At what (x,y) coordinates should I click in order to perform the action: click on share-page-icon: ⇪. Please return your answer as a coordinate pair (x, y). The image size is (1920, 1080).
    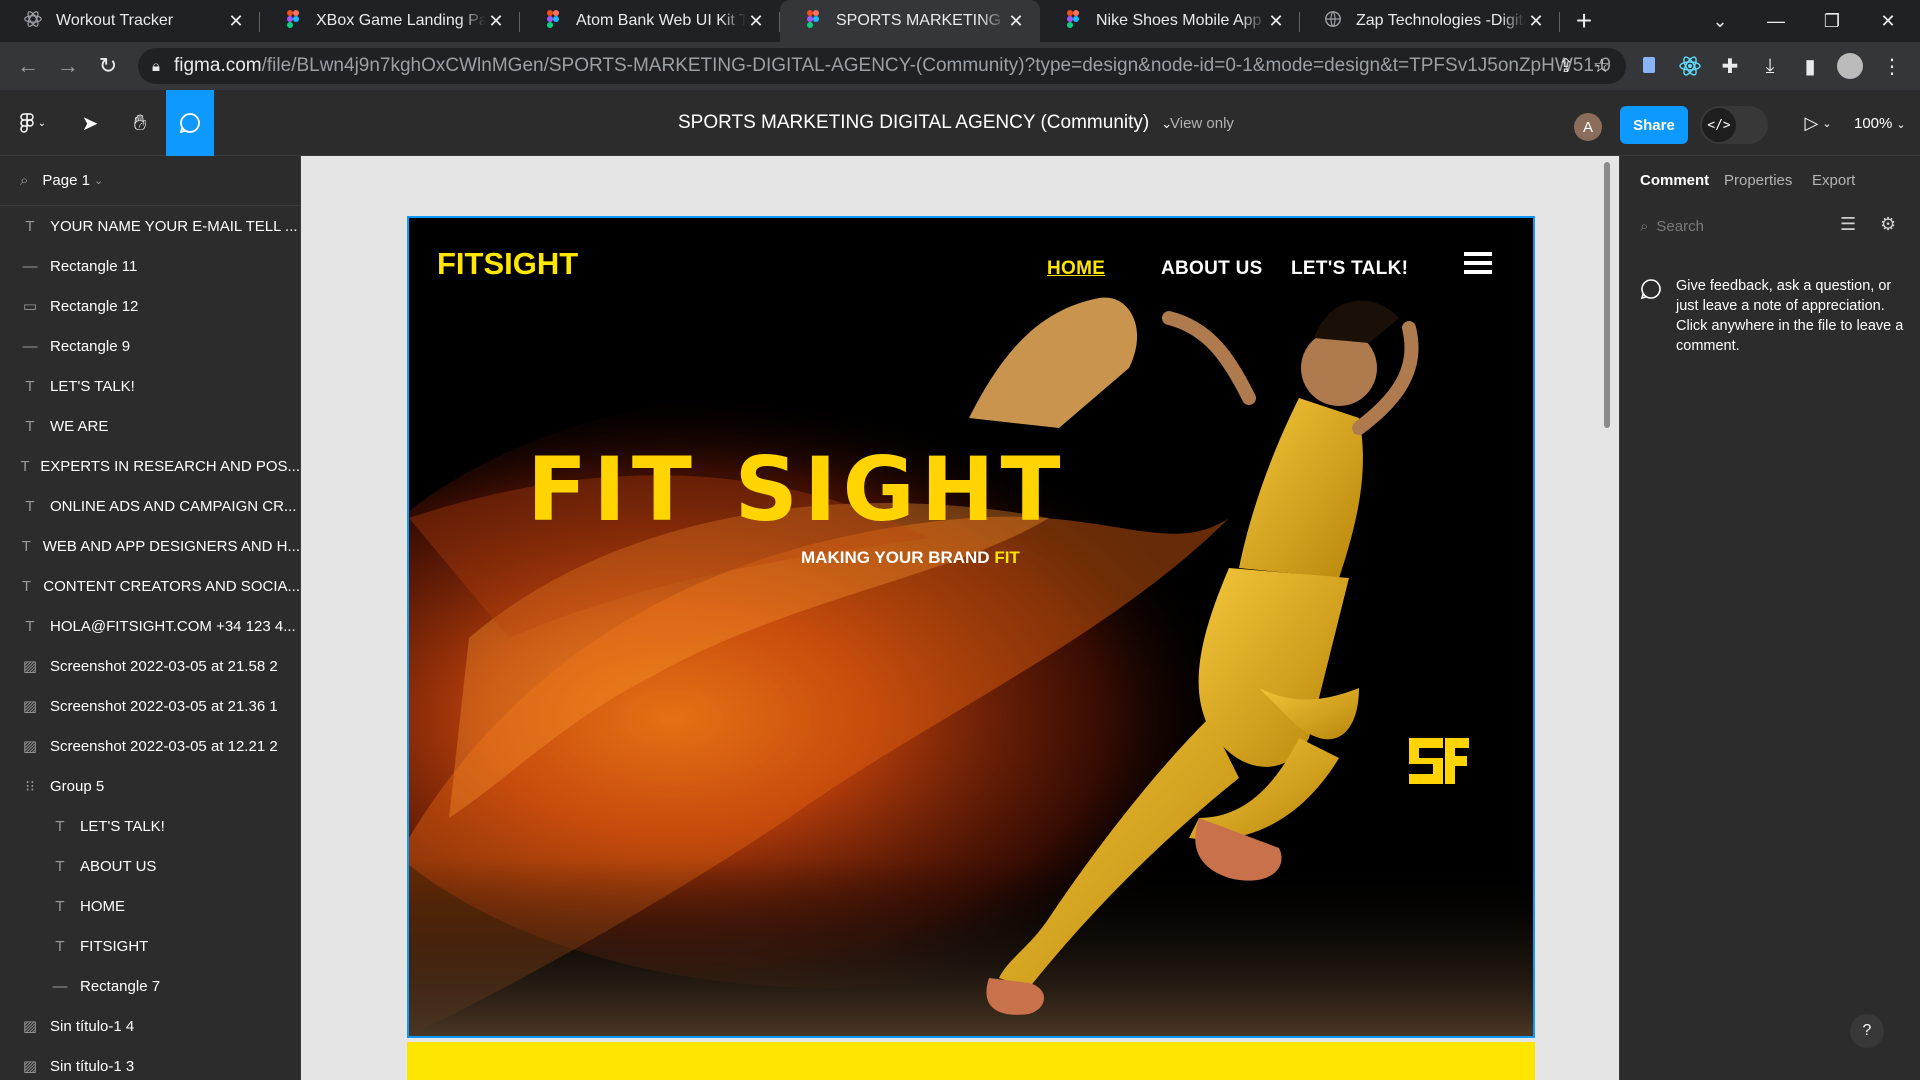
    Looking at the image, I should click on (1566, 66).